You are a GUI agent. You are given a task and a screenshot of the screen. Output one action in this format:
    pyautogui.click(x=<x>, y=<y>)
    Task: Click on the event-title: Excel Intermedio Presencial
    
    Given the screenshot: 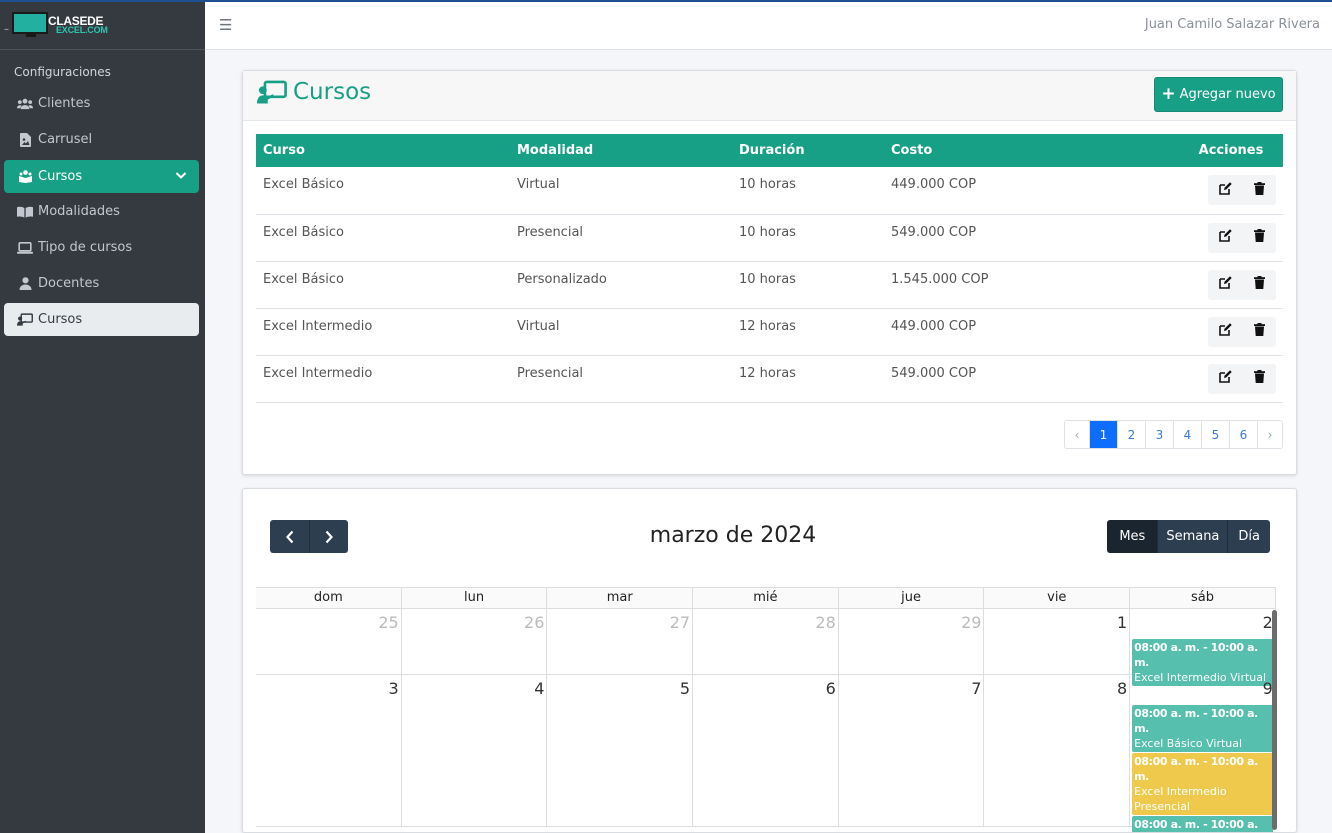 What is the action you would take?
    pyautogui.click(x=1180, y=799)
    